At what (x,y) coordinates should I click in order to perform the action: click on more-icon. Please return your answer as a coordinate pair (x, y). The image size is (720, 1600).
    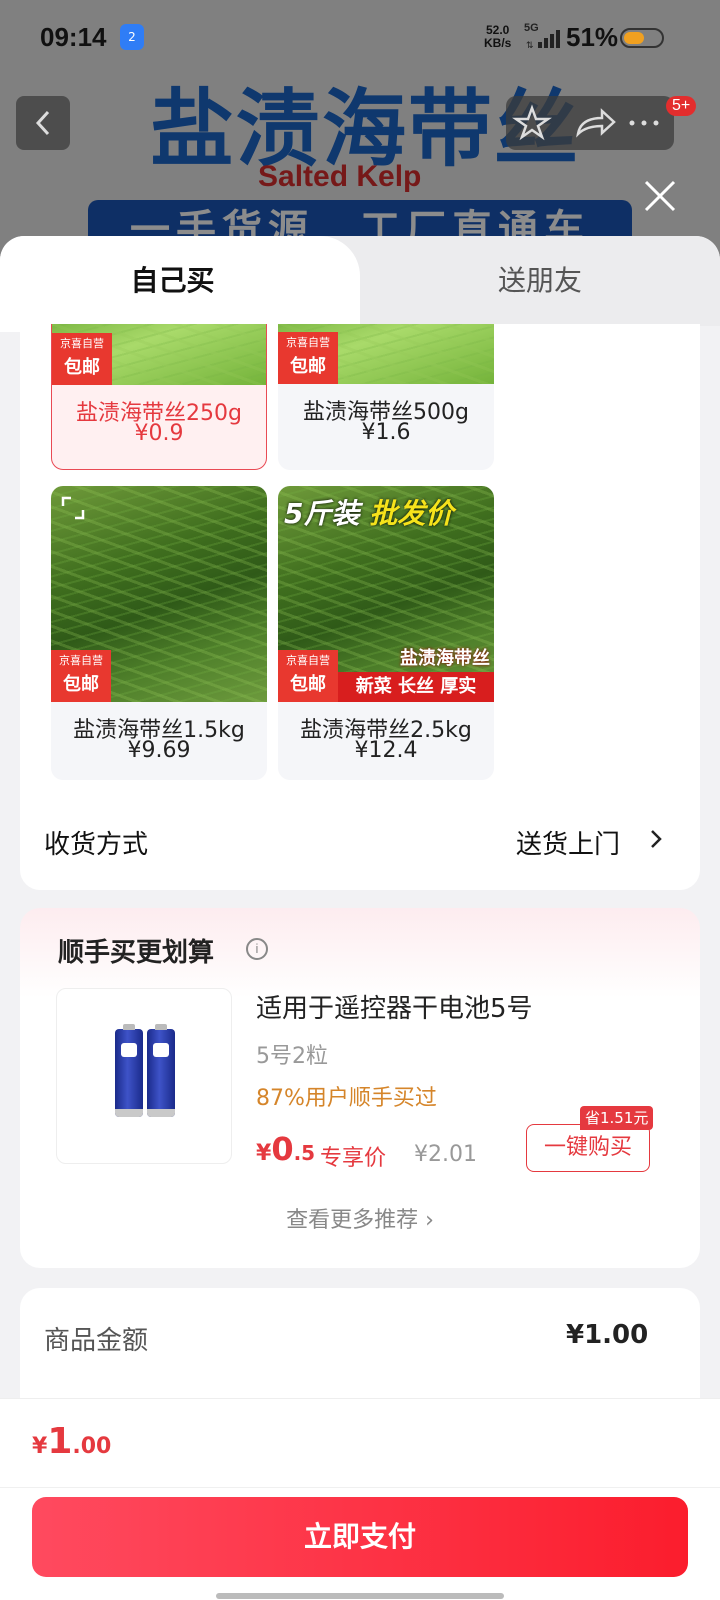
    Looking at the image, I should click on (644, 123).